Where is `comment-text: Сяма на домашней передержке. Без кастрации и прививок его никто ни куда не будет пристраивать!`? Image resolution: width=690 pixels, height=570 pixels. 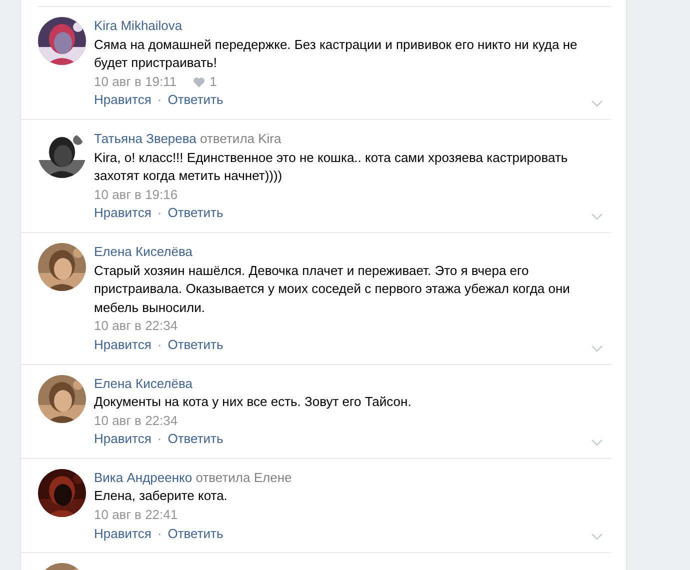 comment-text: Сяма на домашней передержке. Без кастрации и прививок его никто ни куда не будет пристраивать! is located at coordinates (336, 54).